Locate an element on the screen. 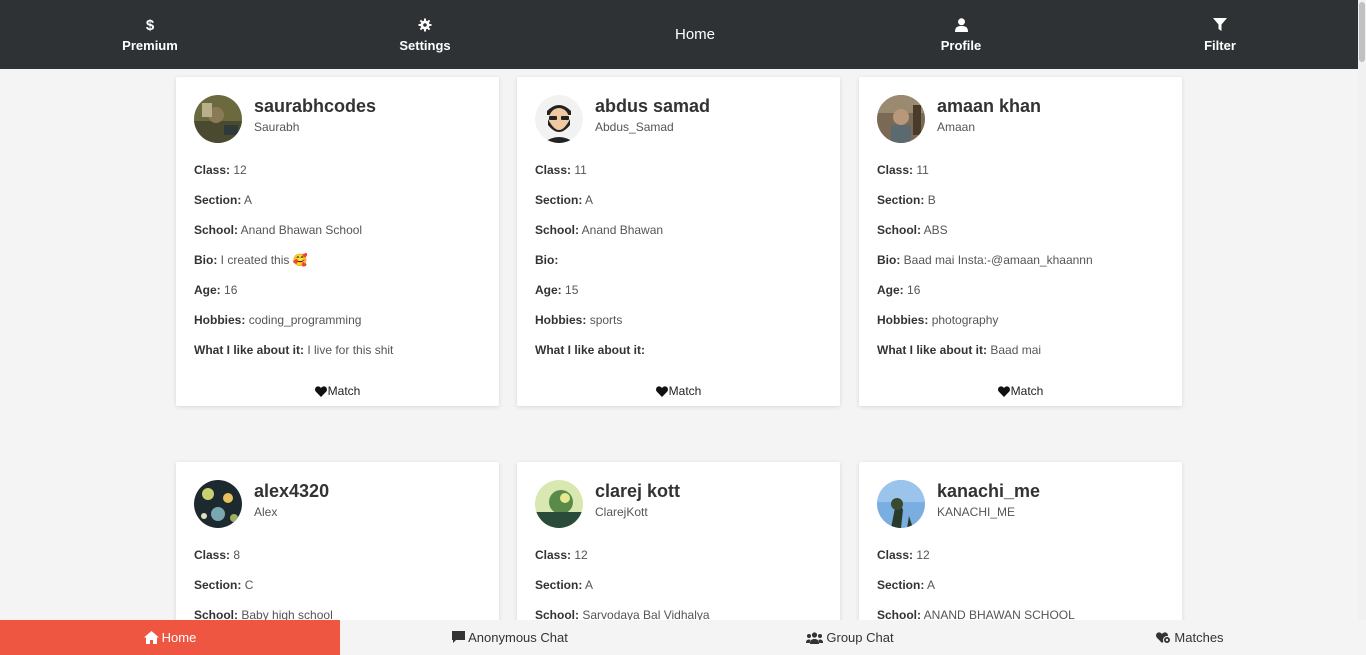 This screenshot has width=1366, height=655. nav-settings: Settings is located at coordinates (425, 34).